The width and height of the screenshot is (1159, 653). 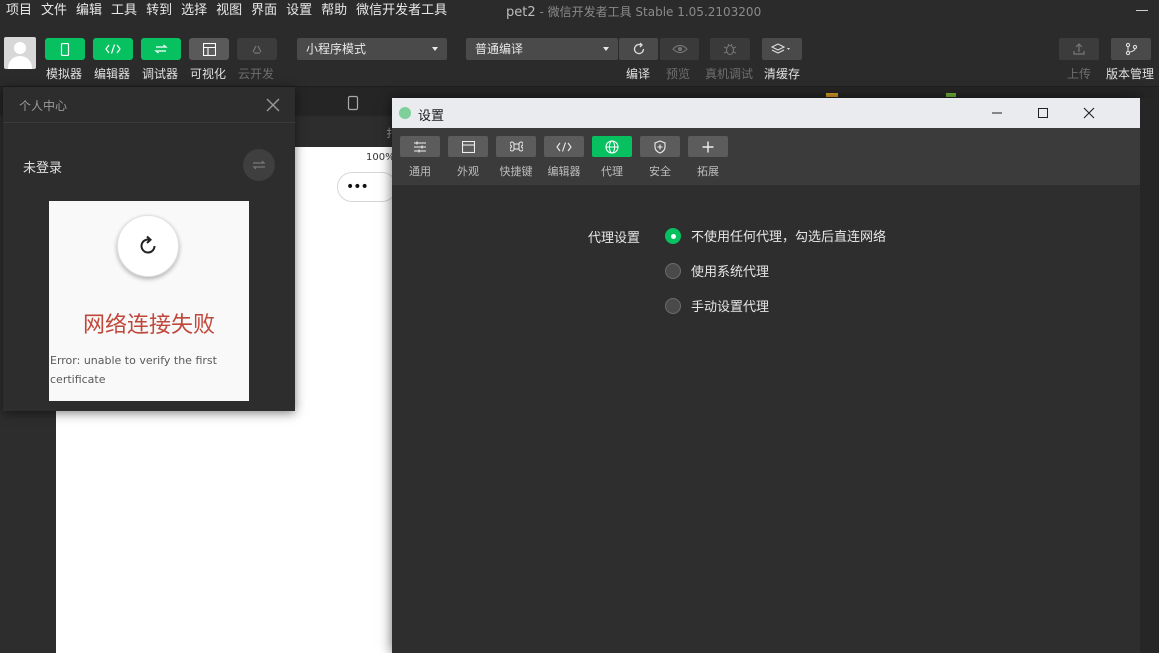 I want to click on eye-icon, so click(x=679, y=49).